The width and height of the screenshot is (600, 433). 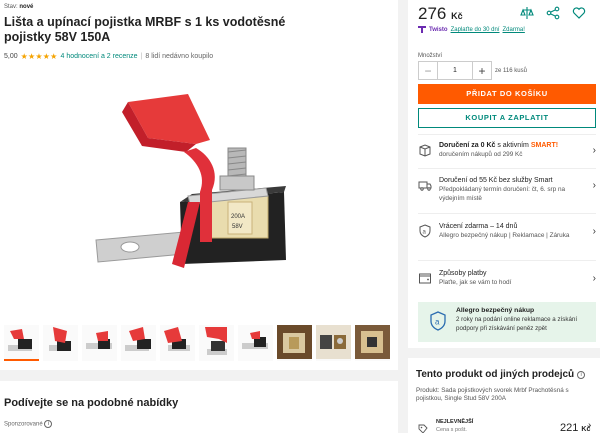 What do you see at coordinates (11, 7) in the screenshot?
I see `condition-label: Stav:` at bounding box center [11, 7].